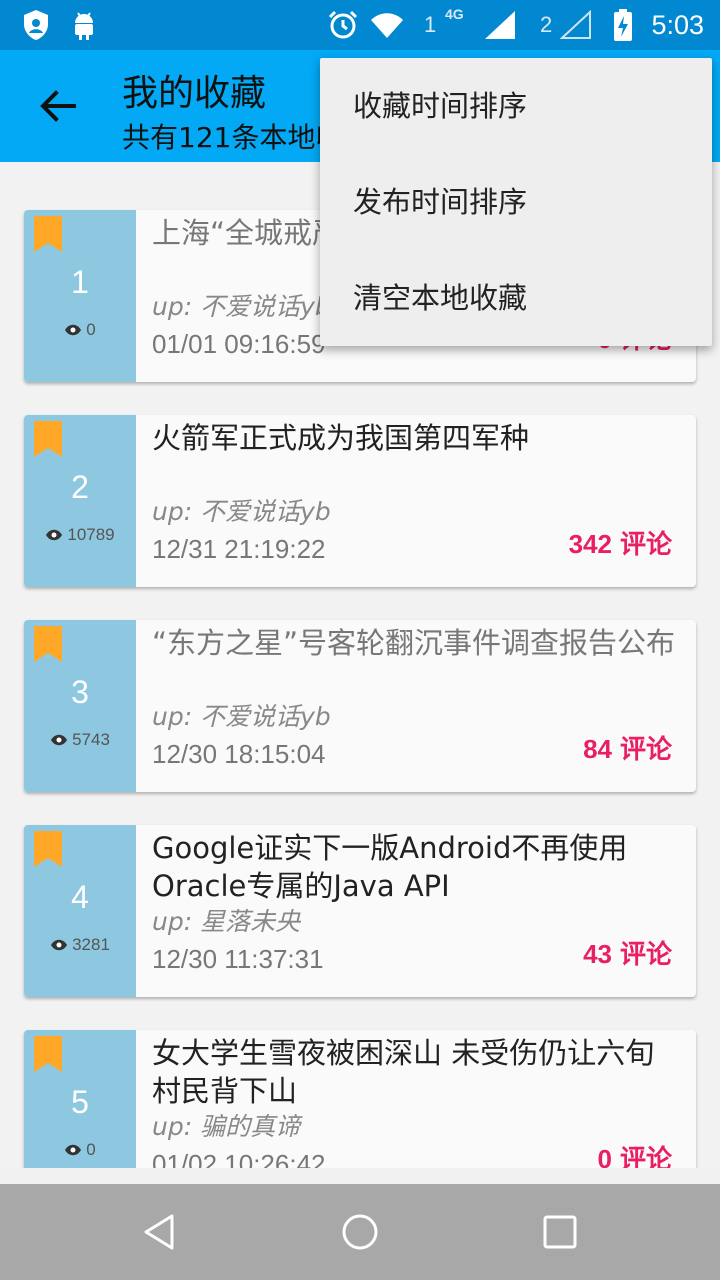  I want to click on system-nav-bar, so click(360, 1232).